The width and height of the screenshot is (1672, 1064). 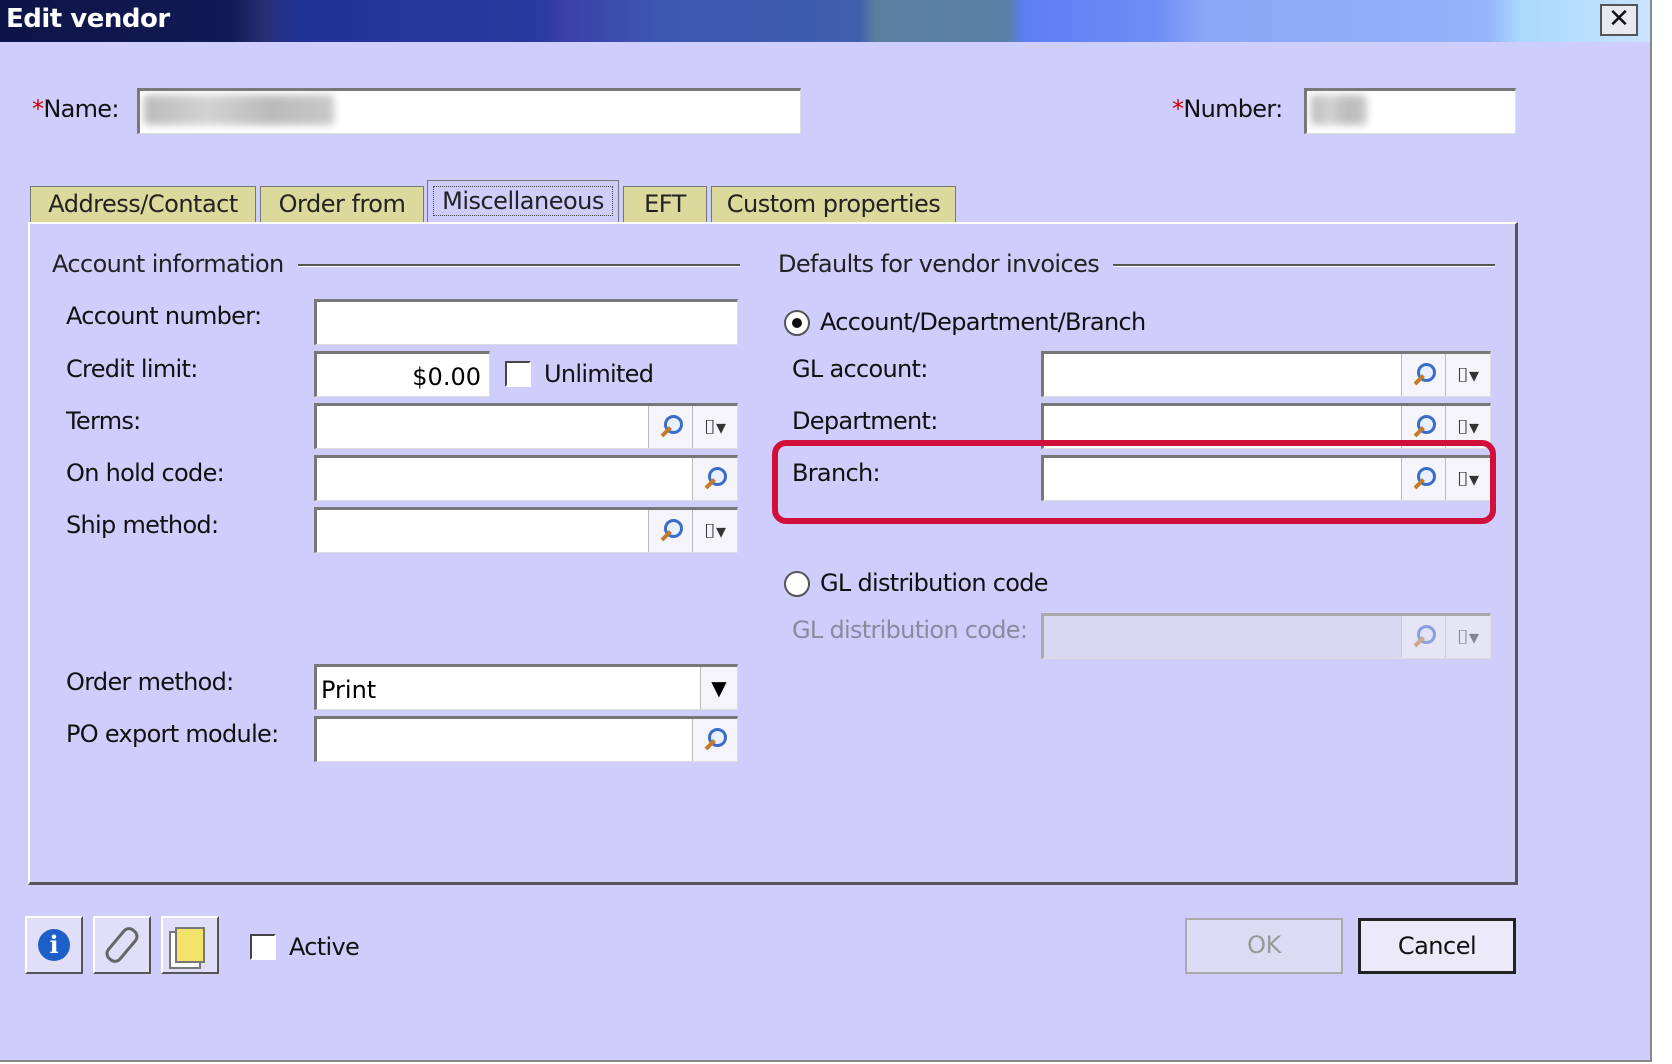 What do you see at coordinates (1266, 374) in the screenshot?
I see `gl-account-input: ⌷▾` at bounding box center [1266, 374].